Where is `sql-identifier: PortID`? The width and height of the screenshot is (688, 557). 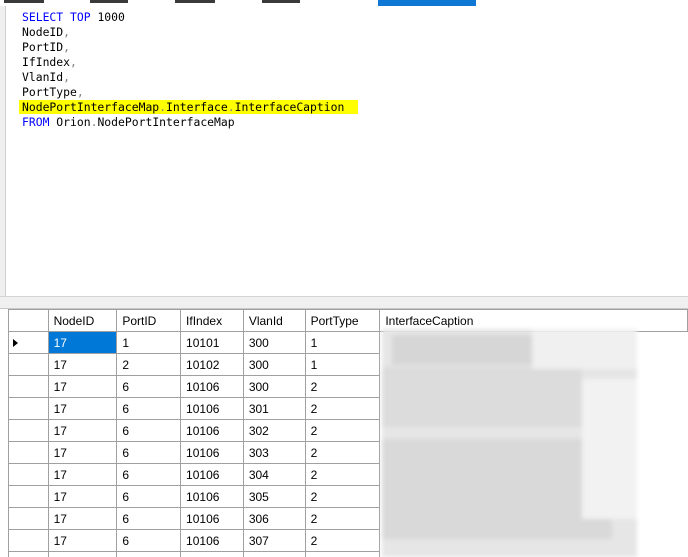
sql-identifier: PortID is located at coordinates (43, 47).